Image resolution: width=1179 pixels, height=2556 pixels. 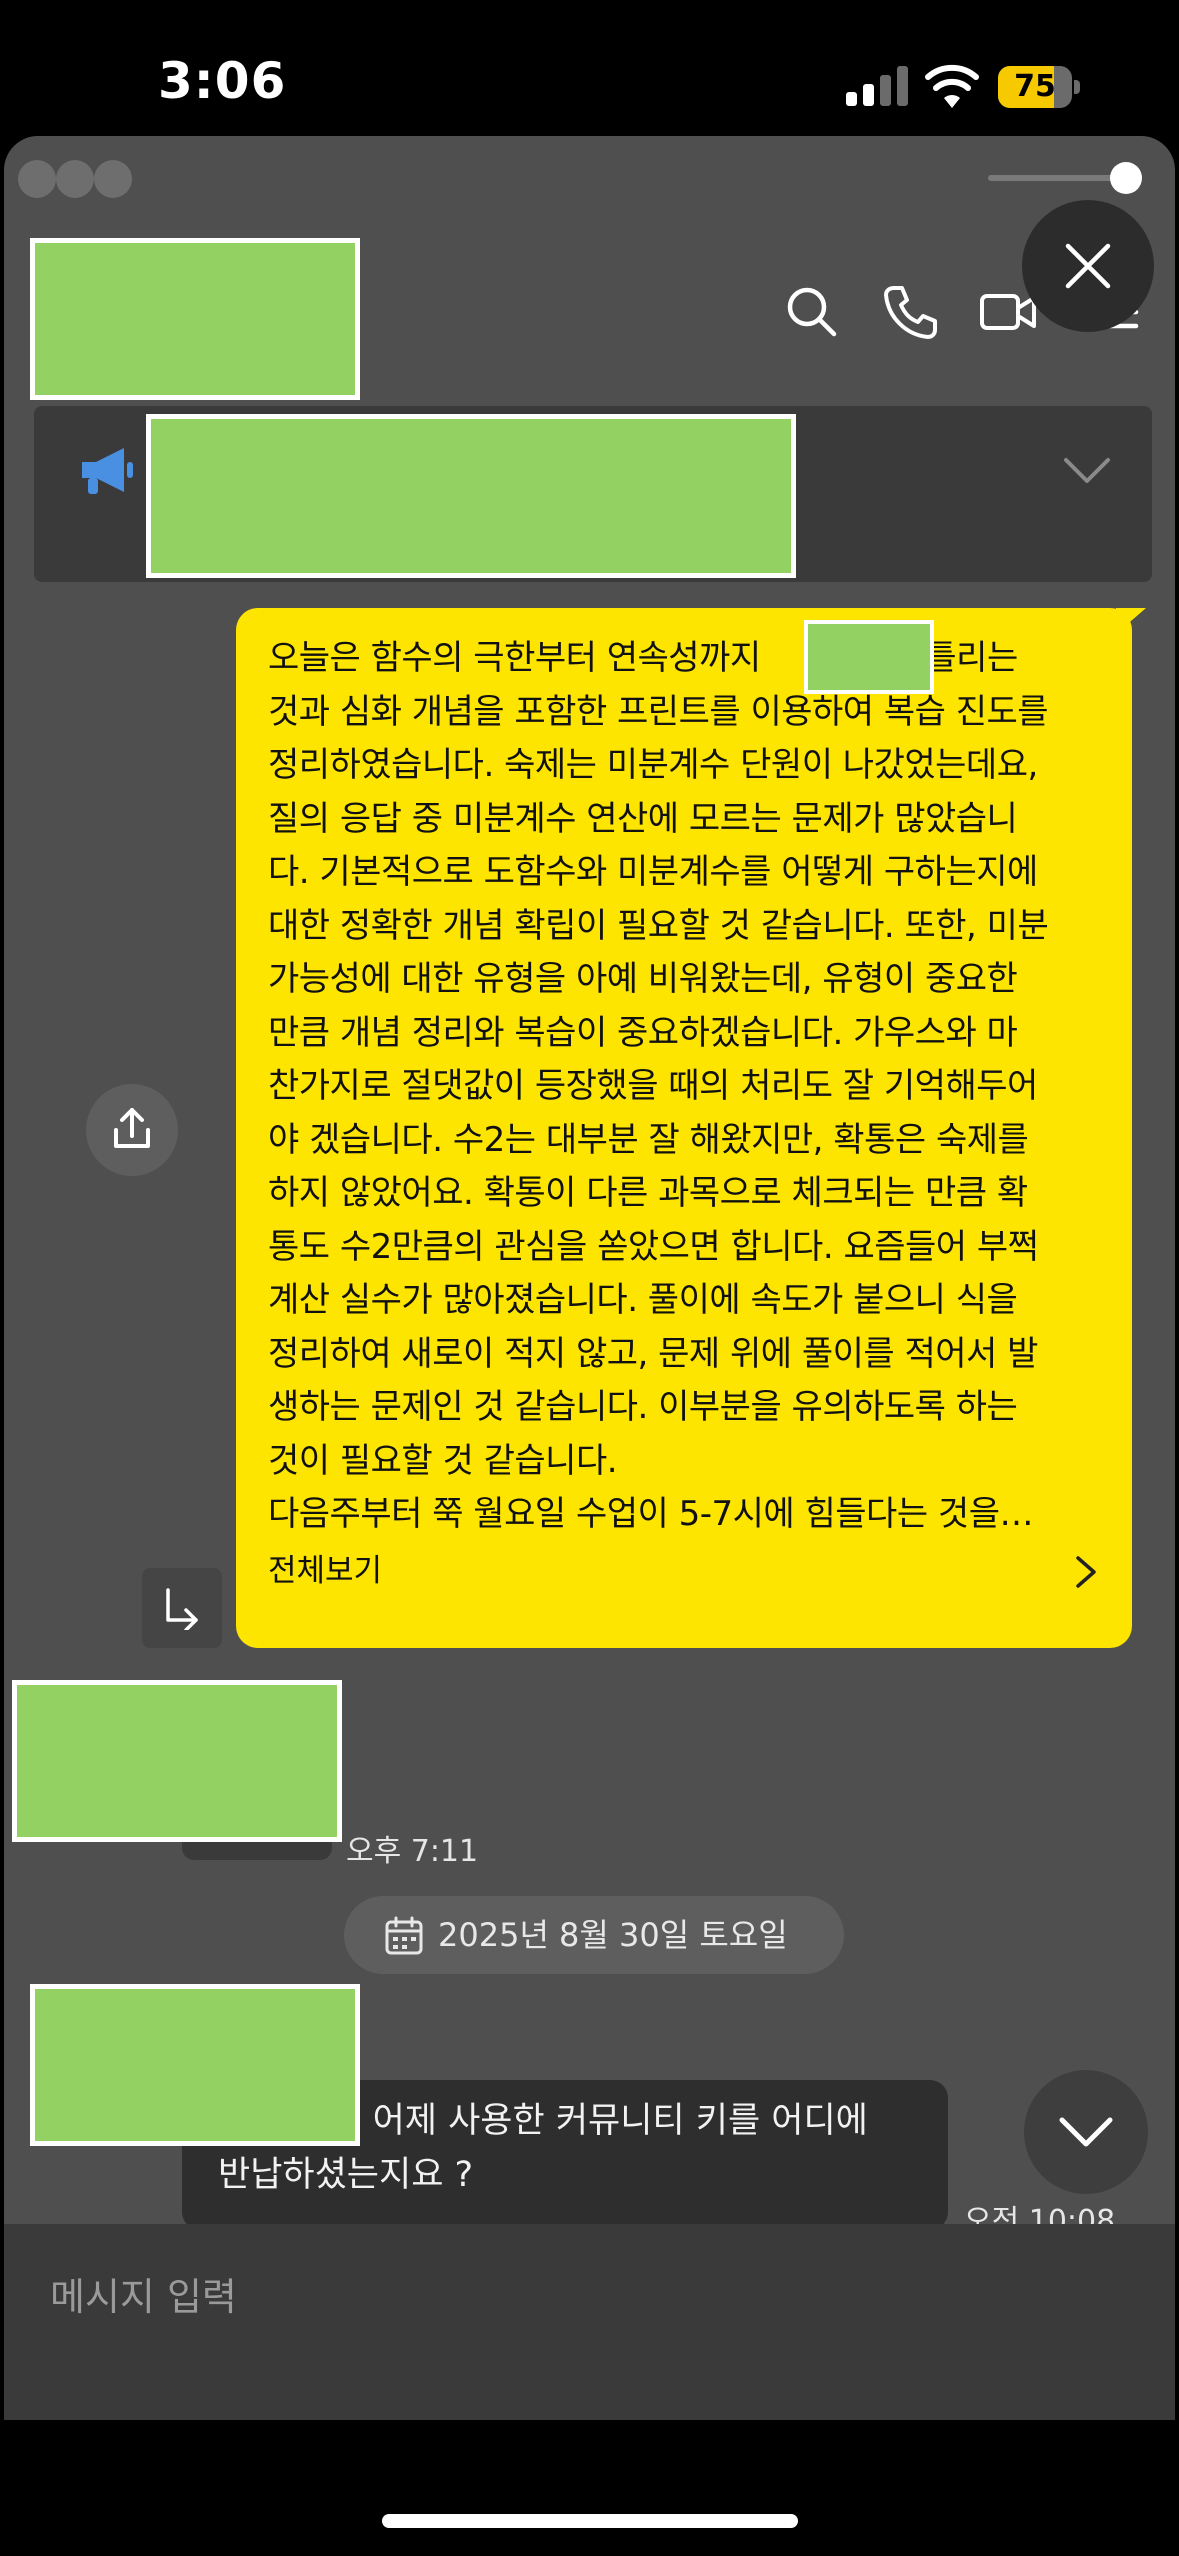 I want to click on window-zoom-dot, so click(x=113, y=179).